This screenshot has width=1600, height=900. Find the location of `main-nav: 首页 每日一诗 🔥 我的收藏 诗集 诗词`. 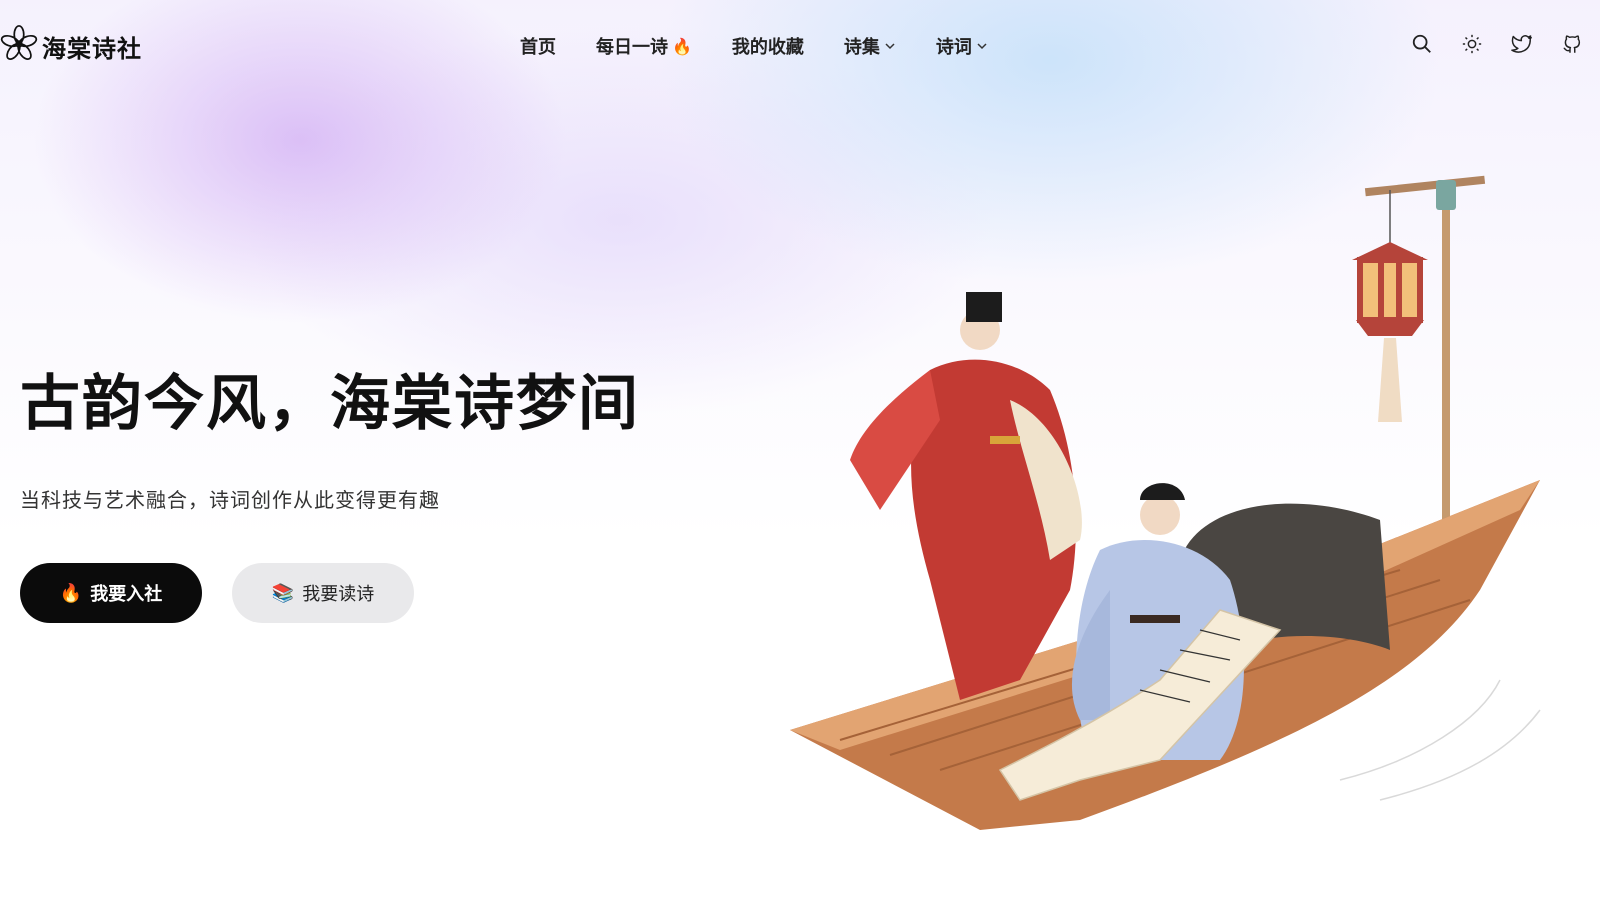

main-nav: 首页 每日一诗 🔥 我的收藏 诗集 诗词 is located at coordinates (774, 46).